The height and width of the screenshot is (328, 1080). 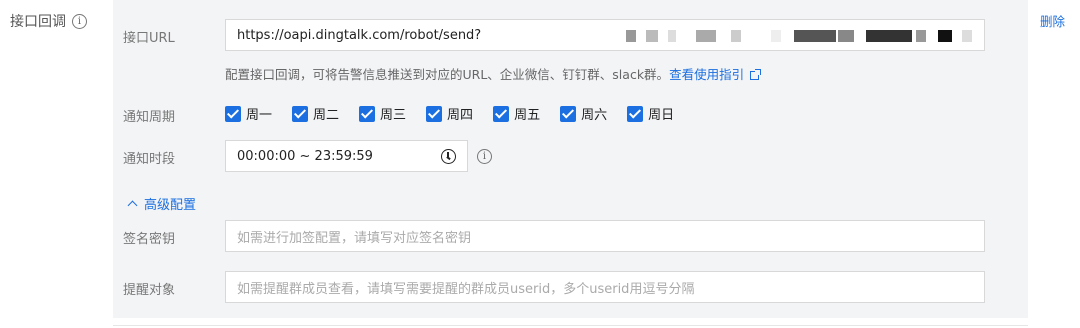 What do you see at coordinates (1052, 20) in the screenshot?
I see `delete-link: 删除` at bounding box center [1052, 20].